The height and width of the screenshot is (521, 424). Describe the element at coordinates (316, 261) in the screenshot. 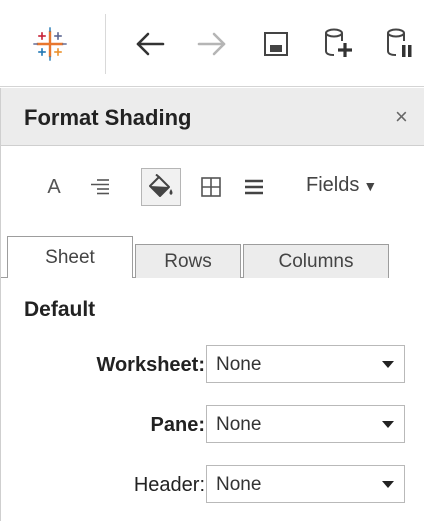

I see `tab-columns: Columns` at that location.